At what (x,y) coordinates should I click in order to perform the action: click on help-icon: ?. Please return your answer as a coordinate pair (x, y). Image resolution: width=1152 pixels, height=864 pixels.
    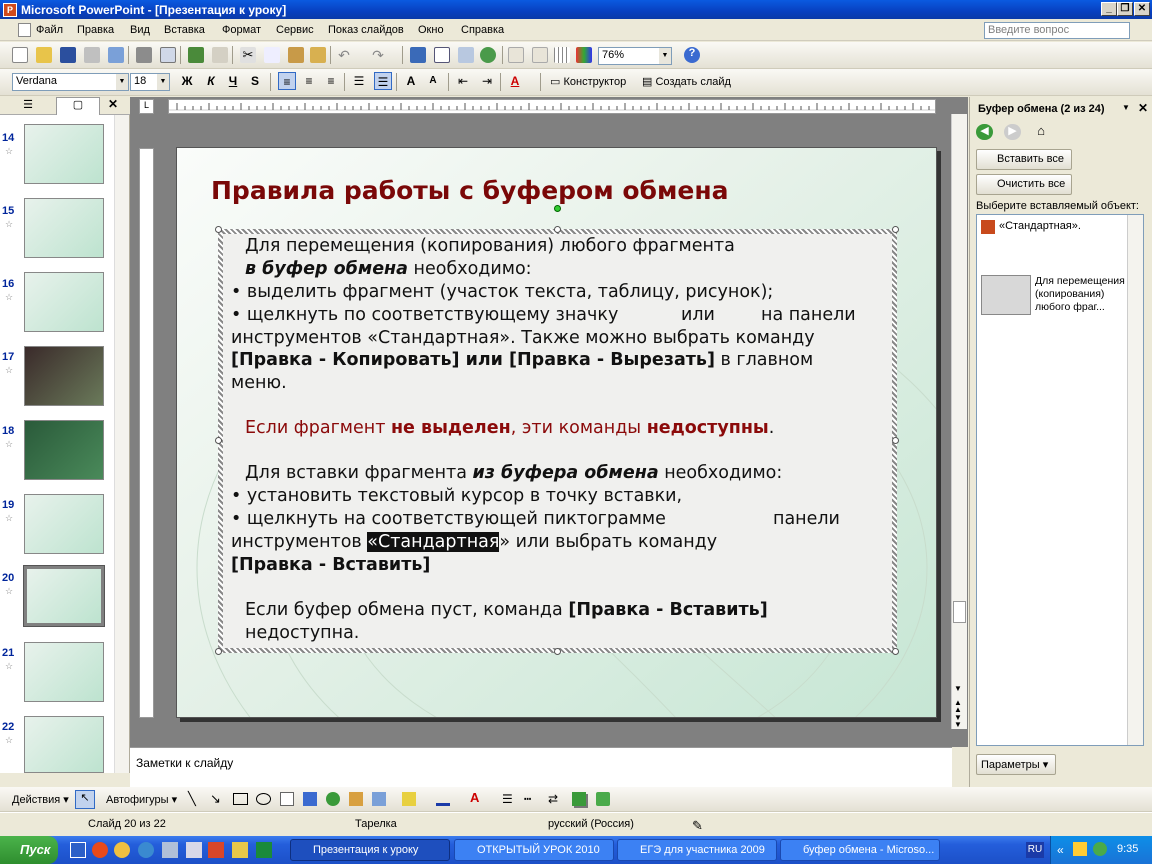
    Looking at the image, I should click on (692, 55).